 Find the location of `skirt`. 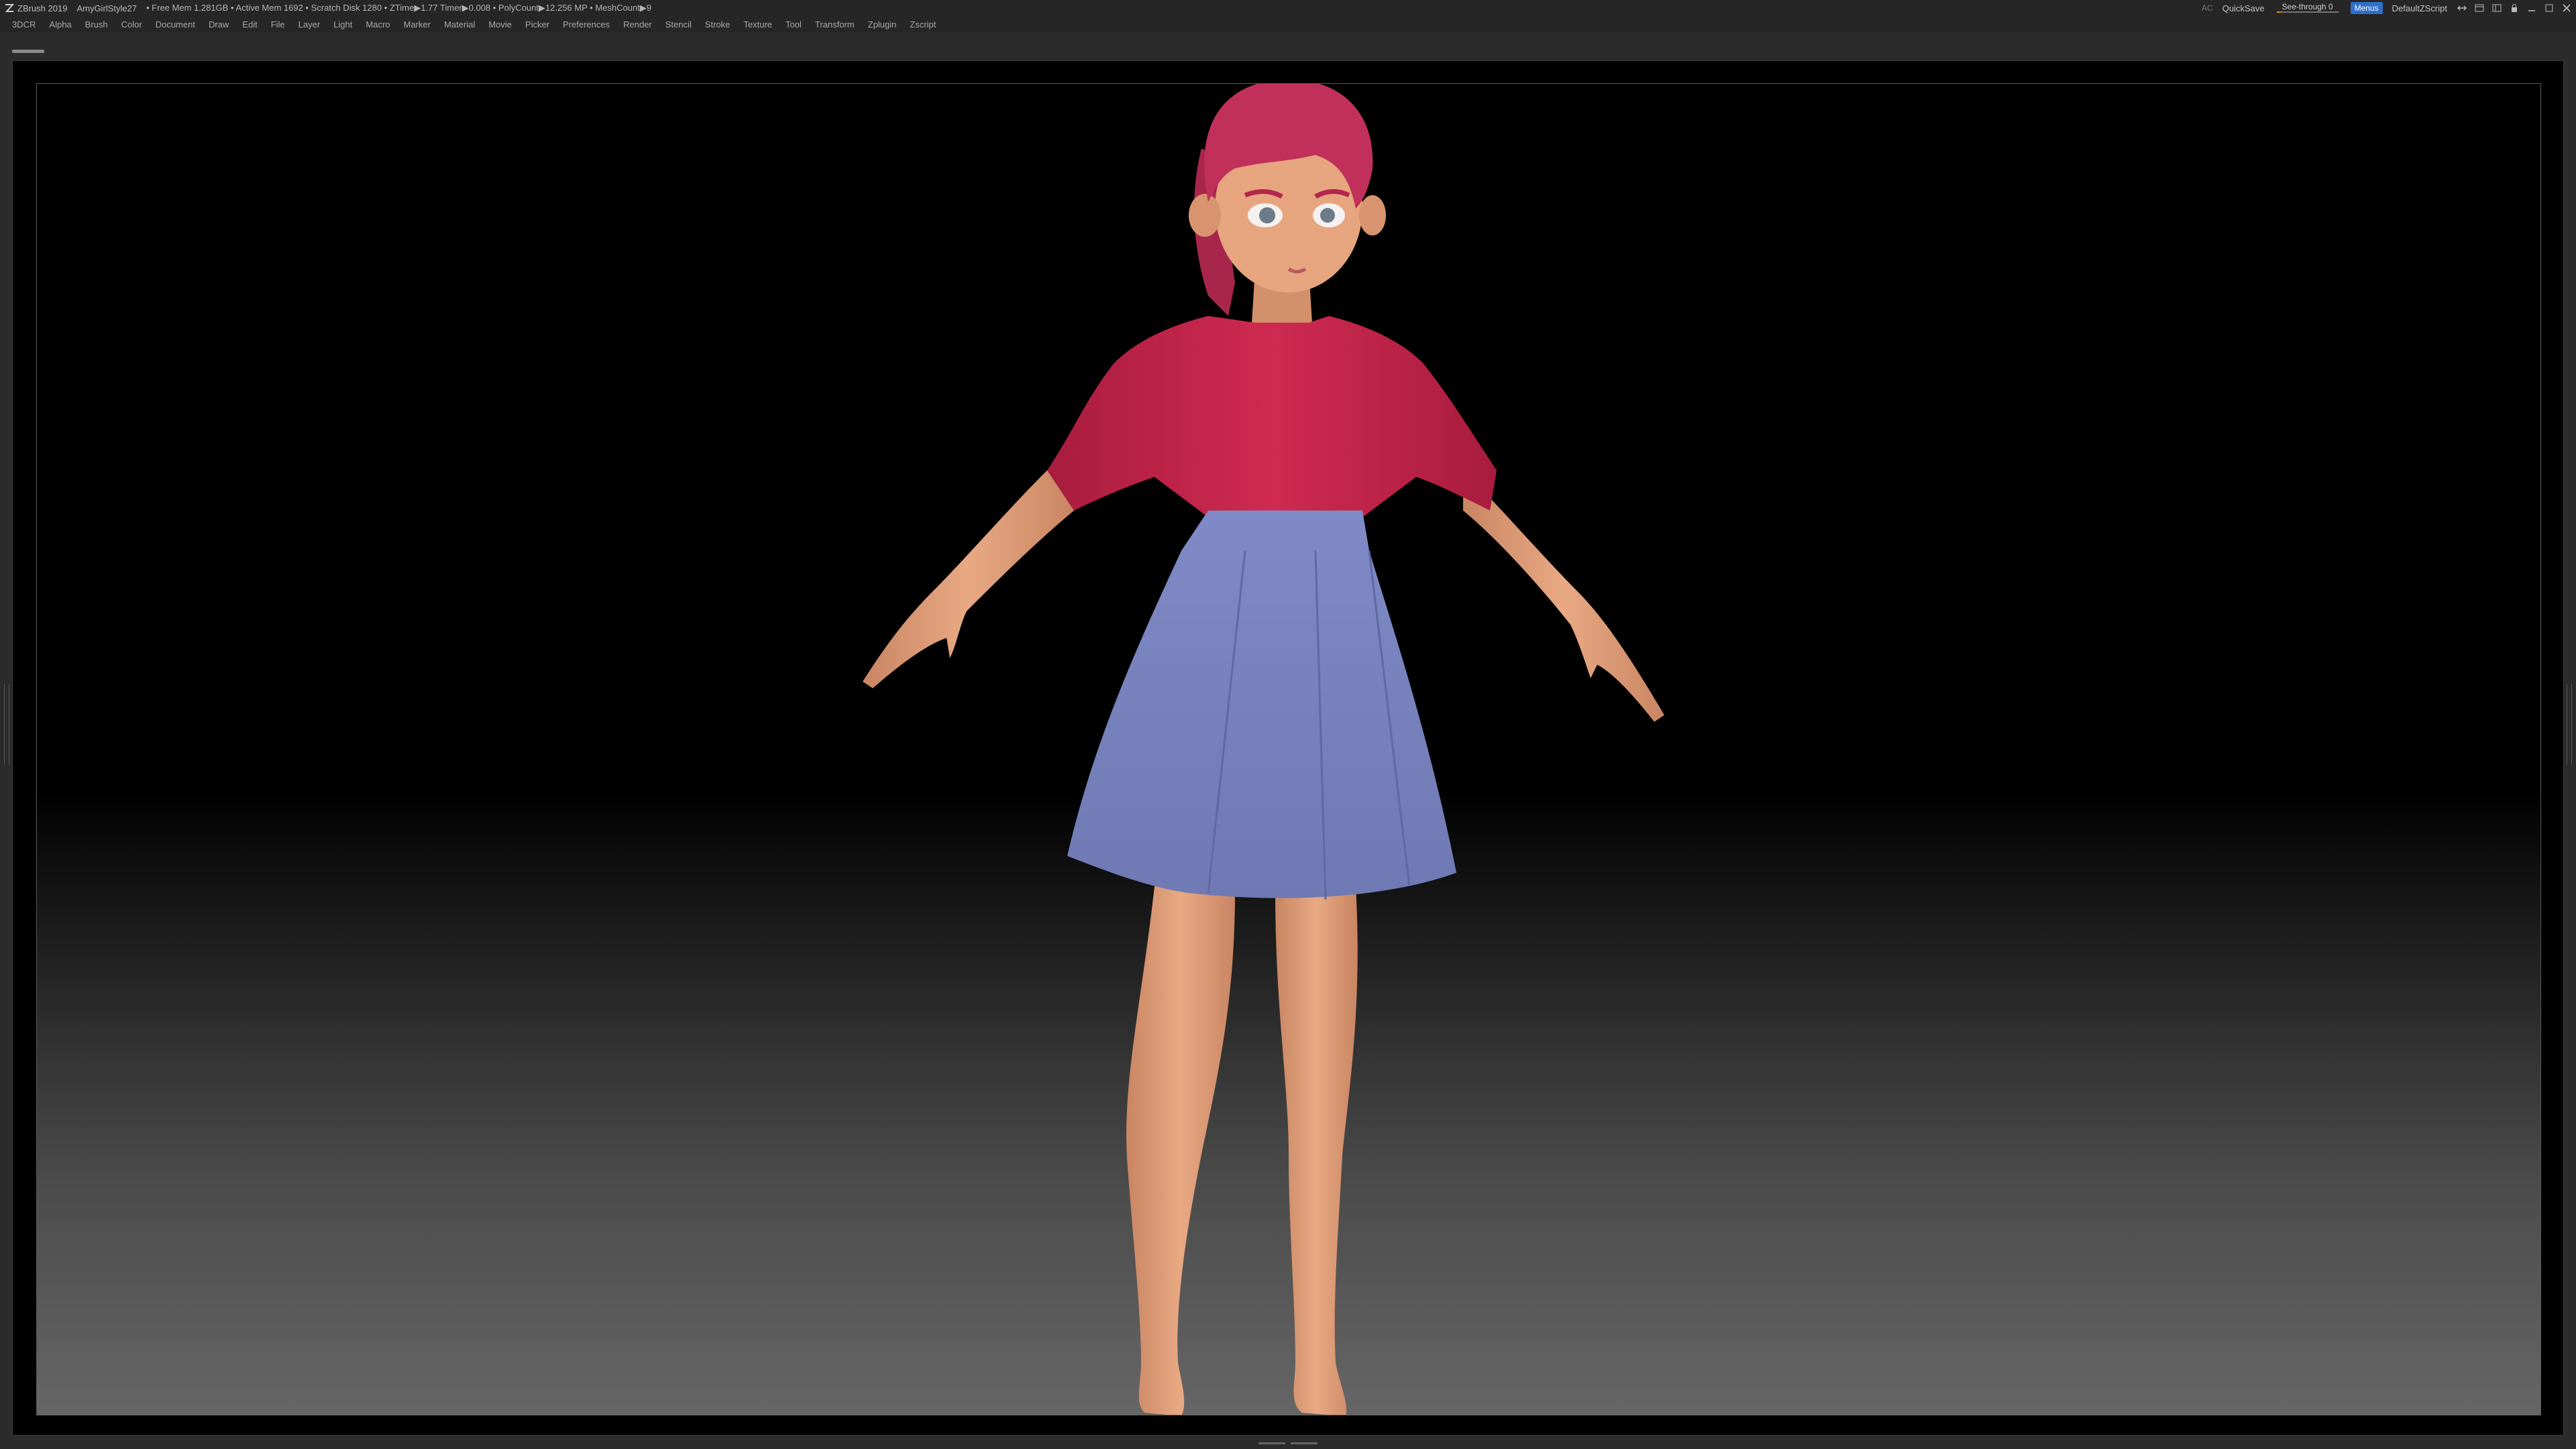

skirt is located at coordinates (1261, 704).